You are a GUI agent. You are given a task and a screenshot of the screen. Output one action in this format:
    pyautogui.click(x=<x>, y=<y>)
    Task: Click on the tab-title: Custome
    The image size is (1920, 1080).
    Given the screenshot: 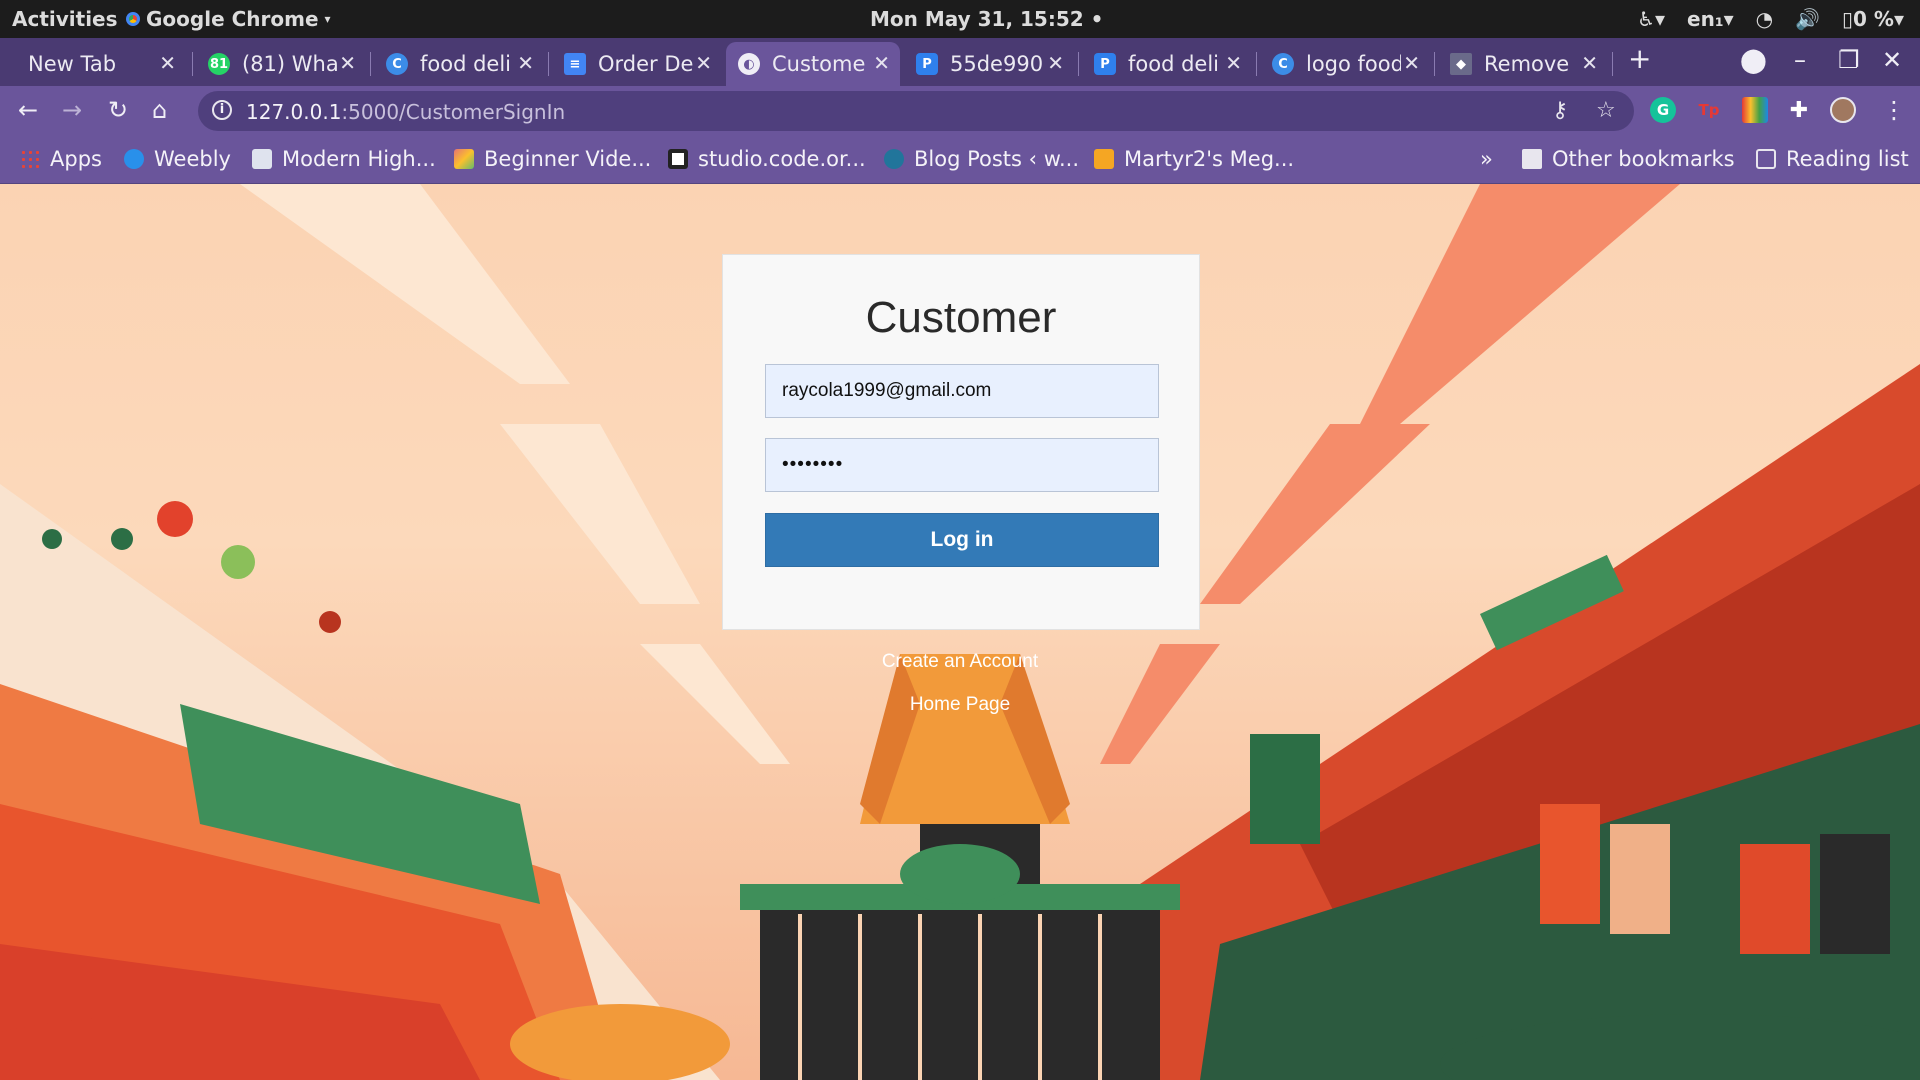 What is the action you would take?
    pyautogui.click(x=819, y=64)
    